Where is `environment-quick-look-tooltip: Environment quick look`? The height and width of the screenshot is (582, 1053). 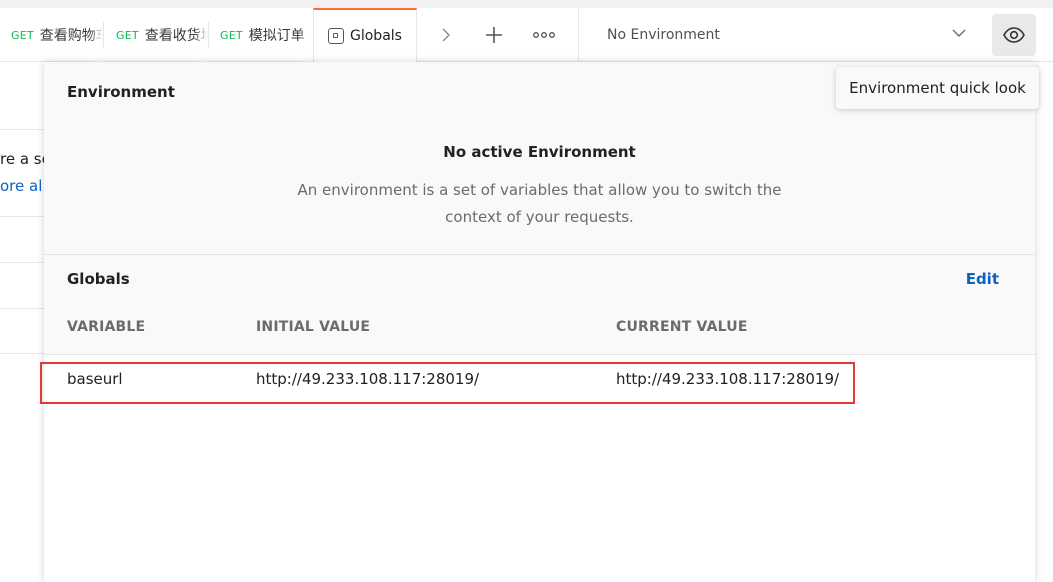 environment-quick-look-tooltip: Environment quick look is located at coordinates (937, 88).